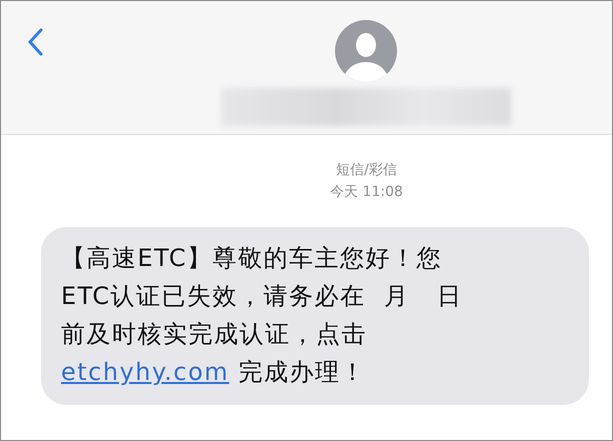 The image size is (613, 441). Describe the element at coordinates (366, 192) in the screenshot. I see `timestamp: 今天 11:08` at that location.